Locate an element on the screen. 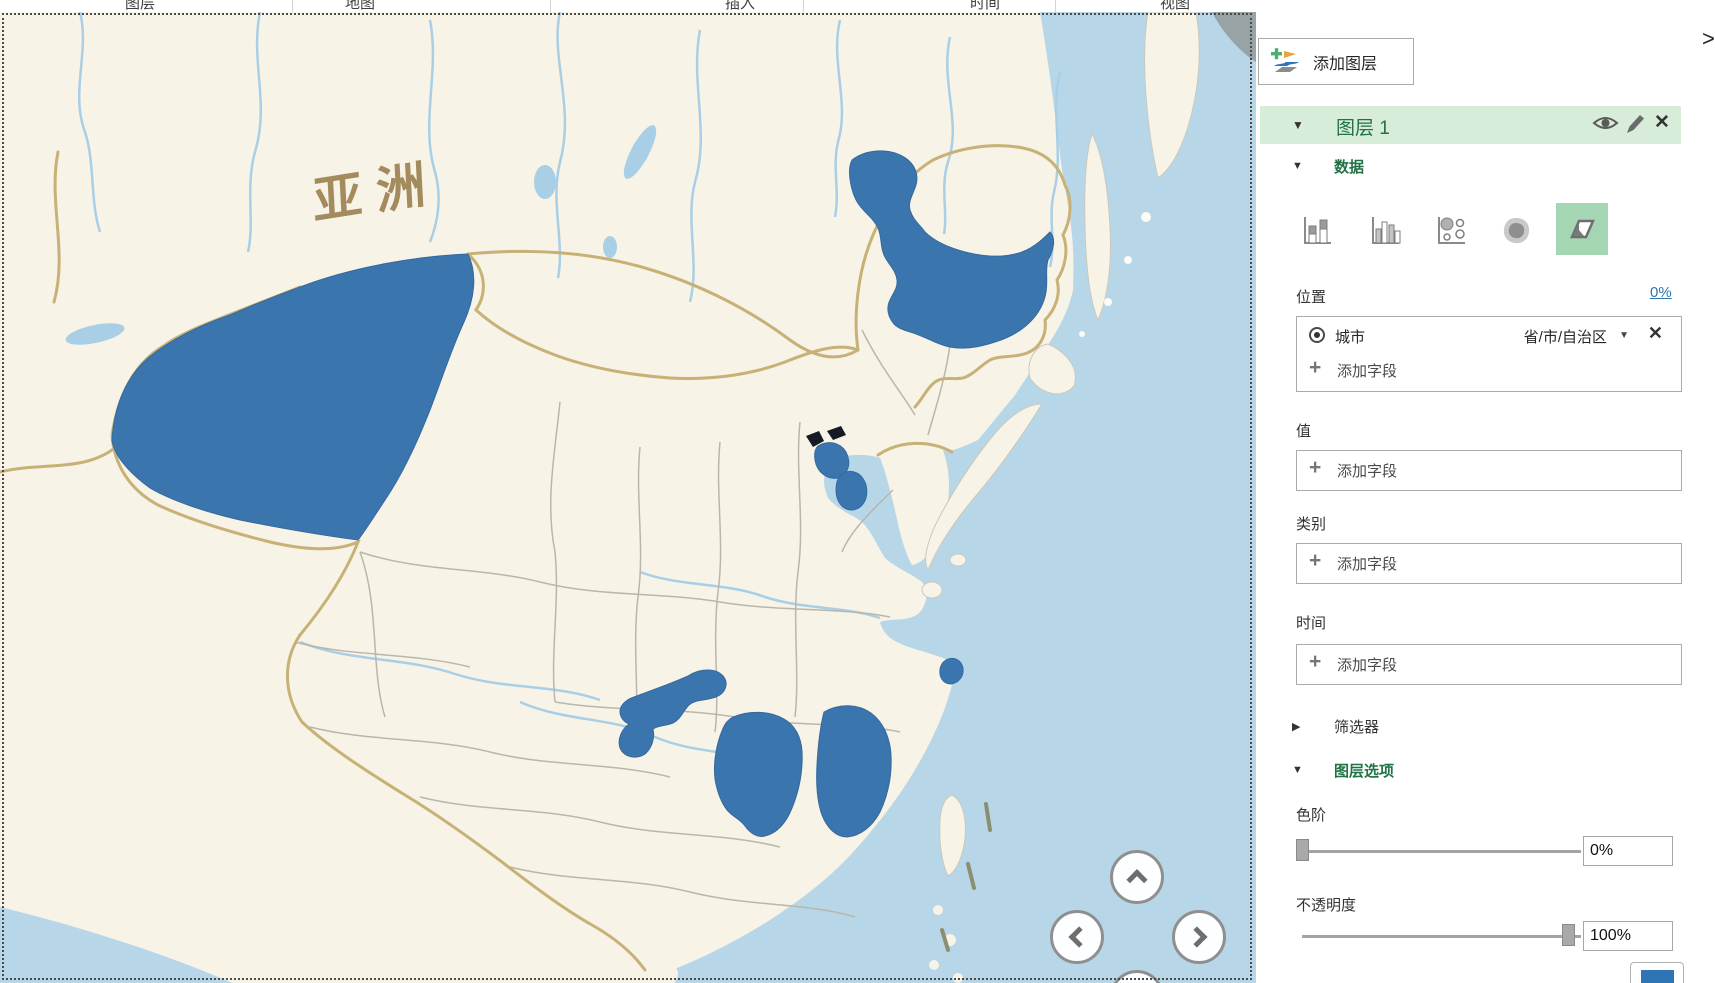  map-pan-right-button is located at coordinates (1199, 937).